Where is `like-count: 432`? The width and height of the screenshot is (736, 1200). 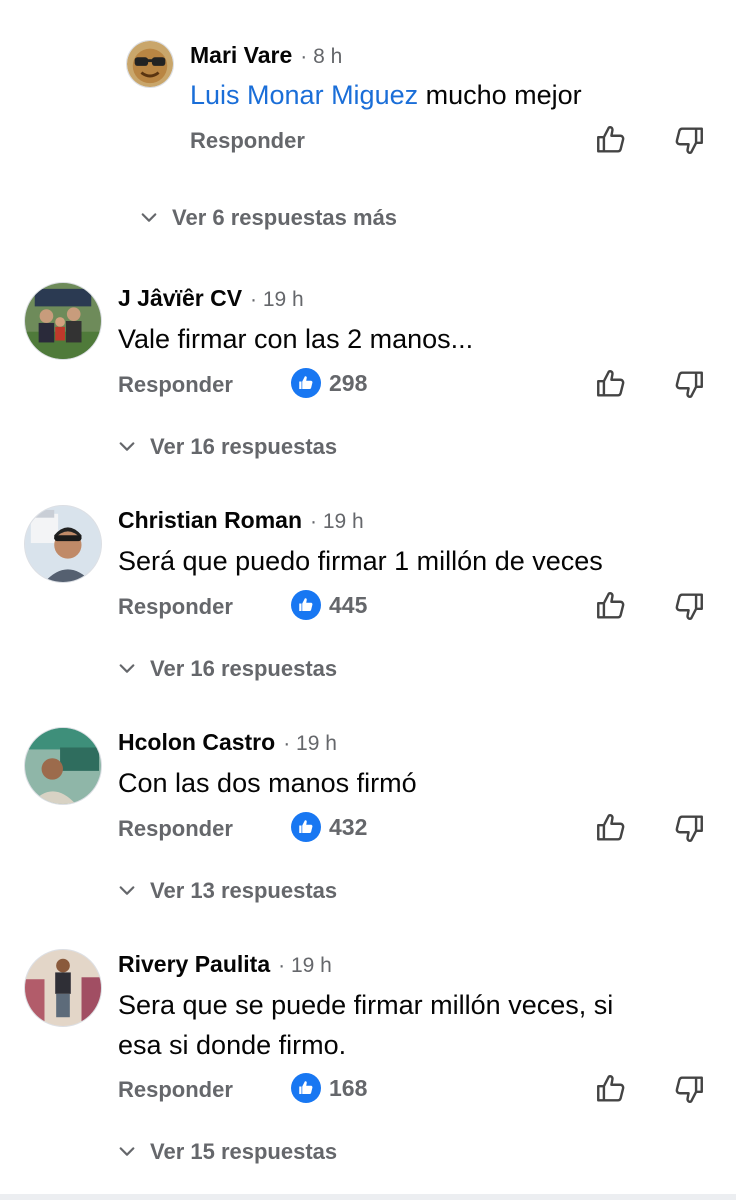
like-count: 432 is located at coordinates (348, 826).